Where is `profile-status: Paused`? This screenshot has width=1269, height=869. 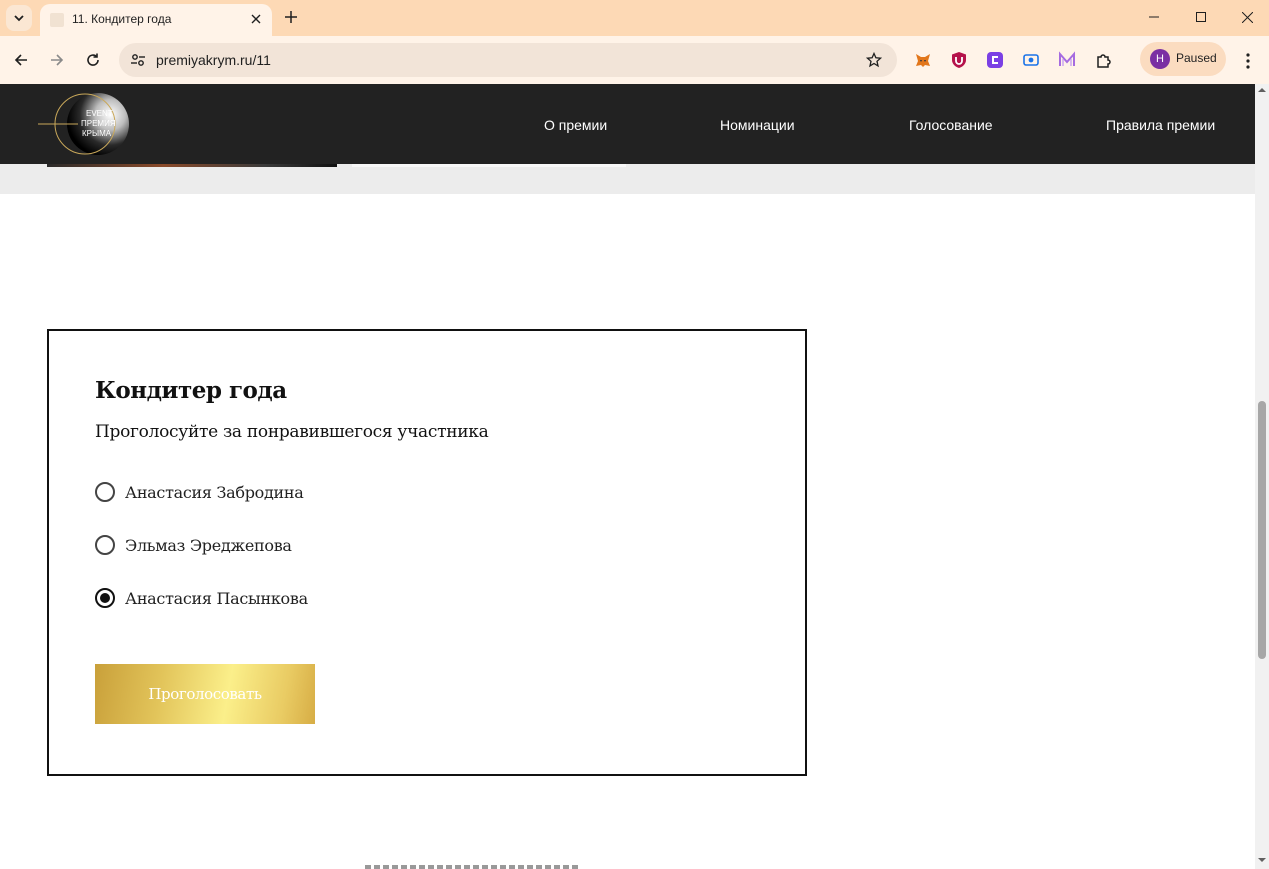
profile-status: Paused is located at coordinates (1196, 58).